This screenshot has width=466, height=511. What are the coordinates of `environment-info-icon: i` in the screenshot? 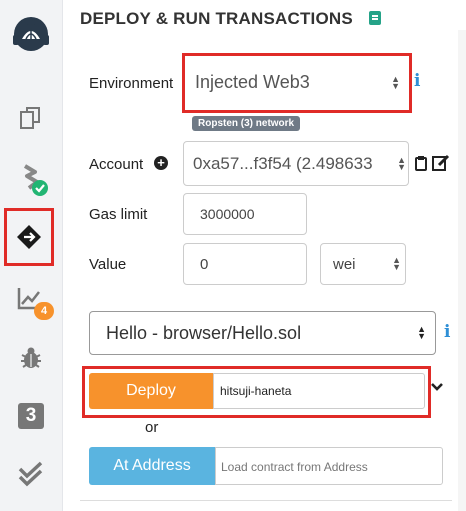 It's located at (417, 81).